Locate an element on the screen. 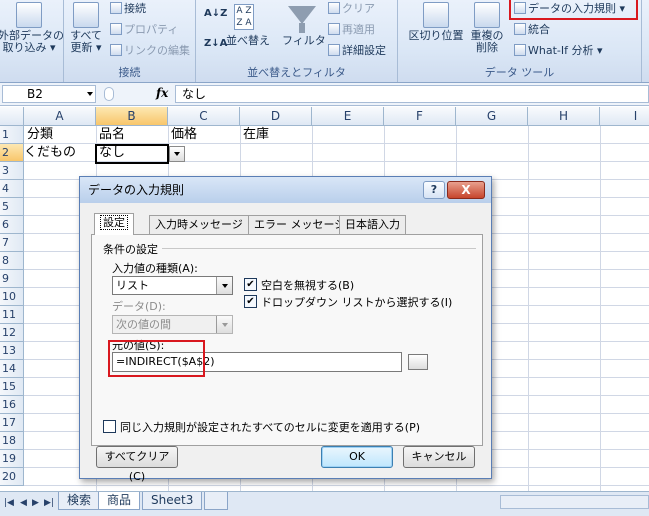 Image resolution: width=649 pixels, height=516 pixels. row-header-10: 10 is located at coordinates (12, 297).